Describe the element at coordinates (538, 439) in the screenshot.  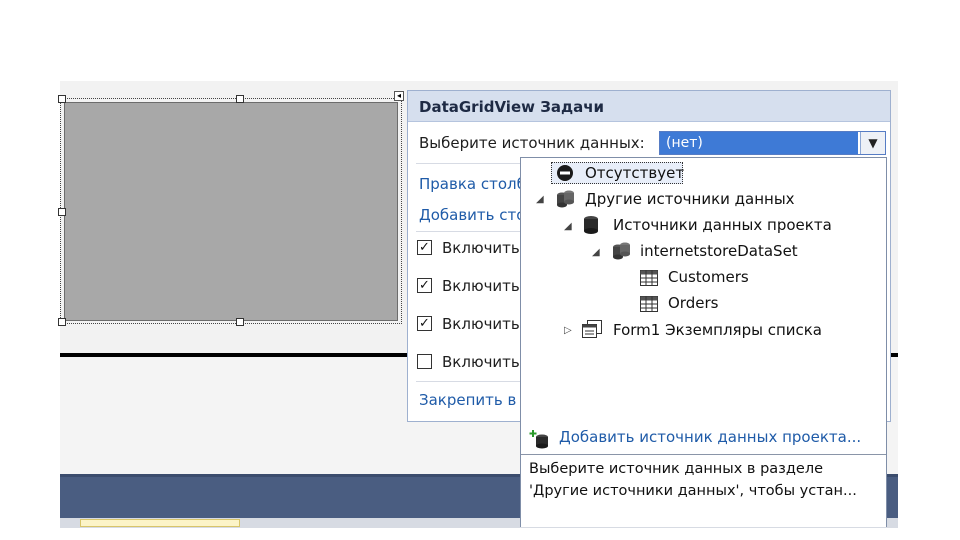
I see `add-datasource-icon` at that location.